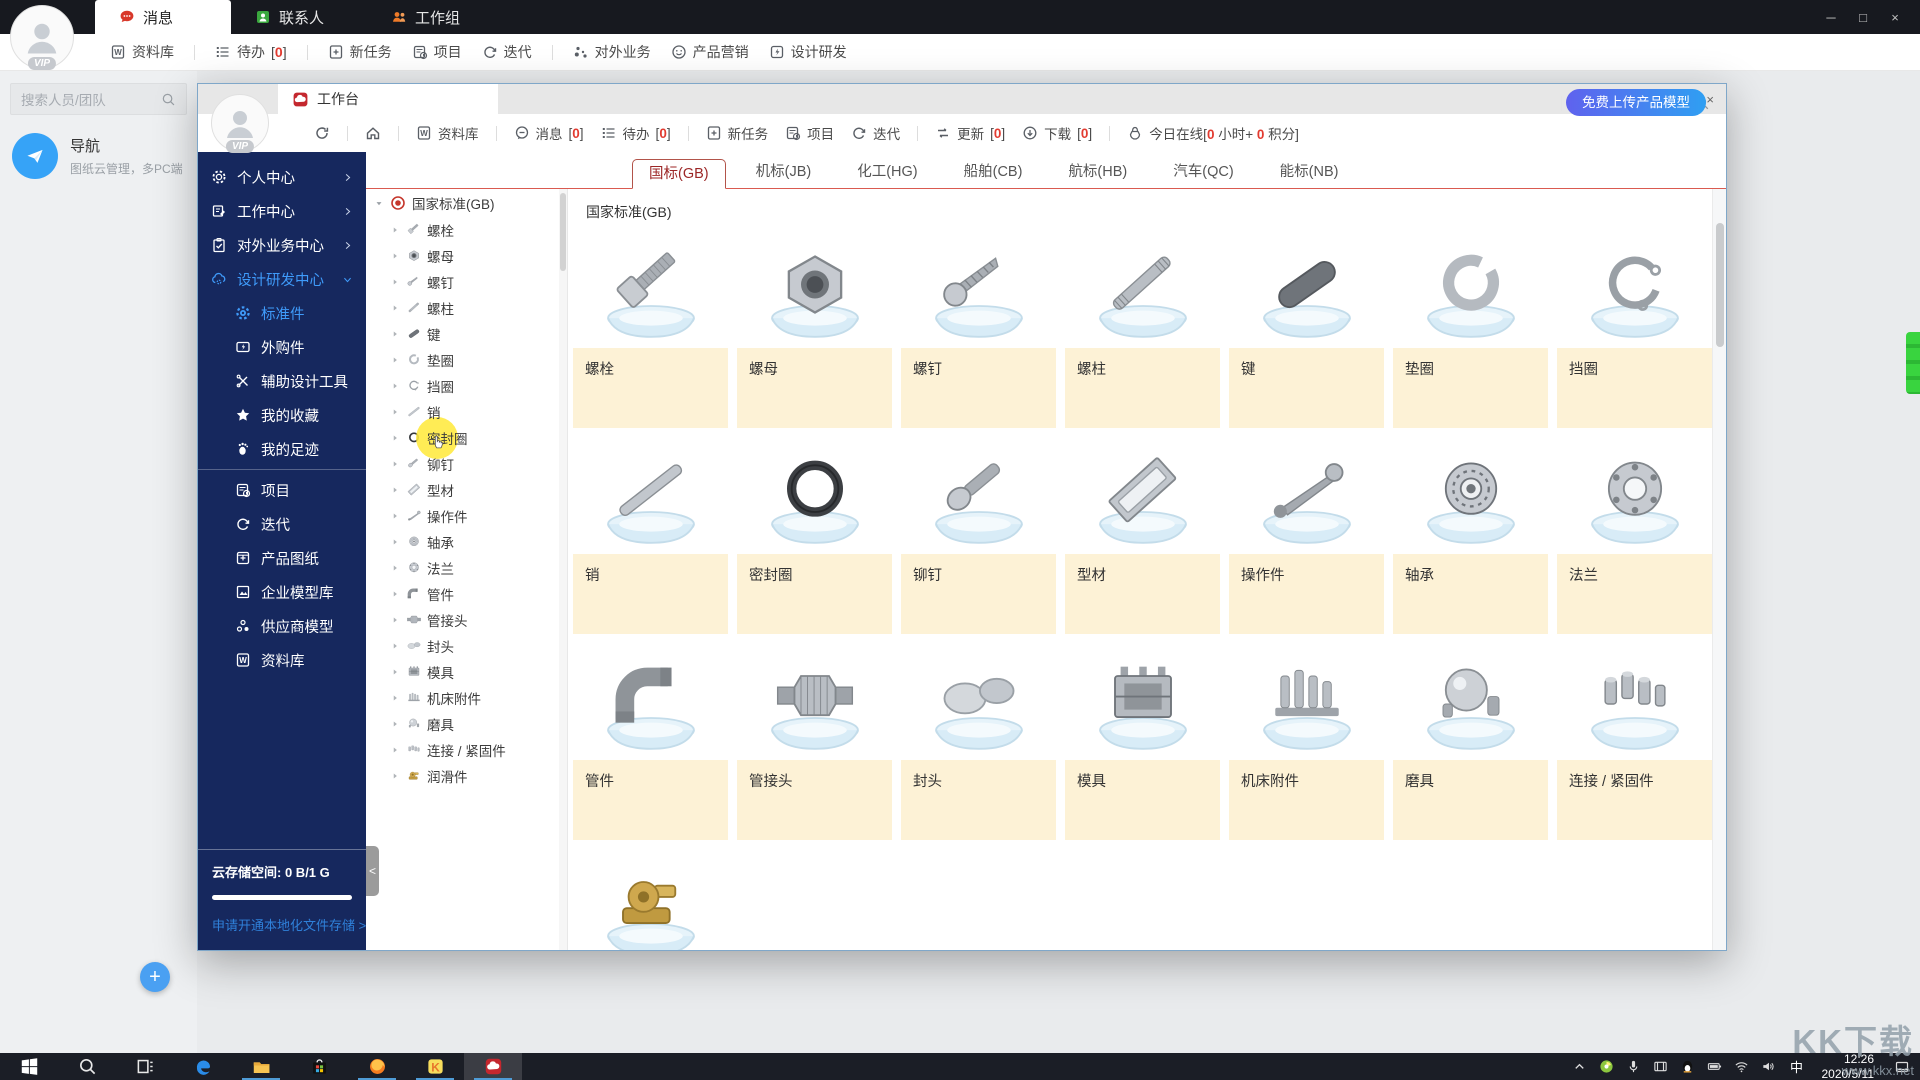  Describe the element at coordinates (1895, 17) in the screenshot. I see `close-button: ×` at that location.